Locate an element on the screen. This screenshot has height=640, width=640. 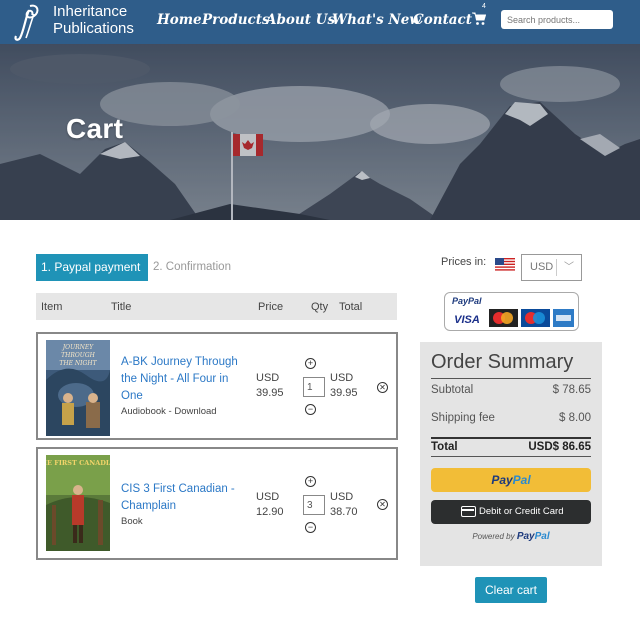
payment-methods-logos: PayPal VISA is located at coordinates (511, 311).